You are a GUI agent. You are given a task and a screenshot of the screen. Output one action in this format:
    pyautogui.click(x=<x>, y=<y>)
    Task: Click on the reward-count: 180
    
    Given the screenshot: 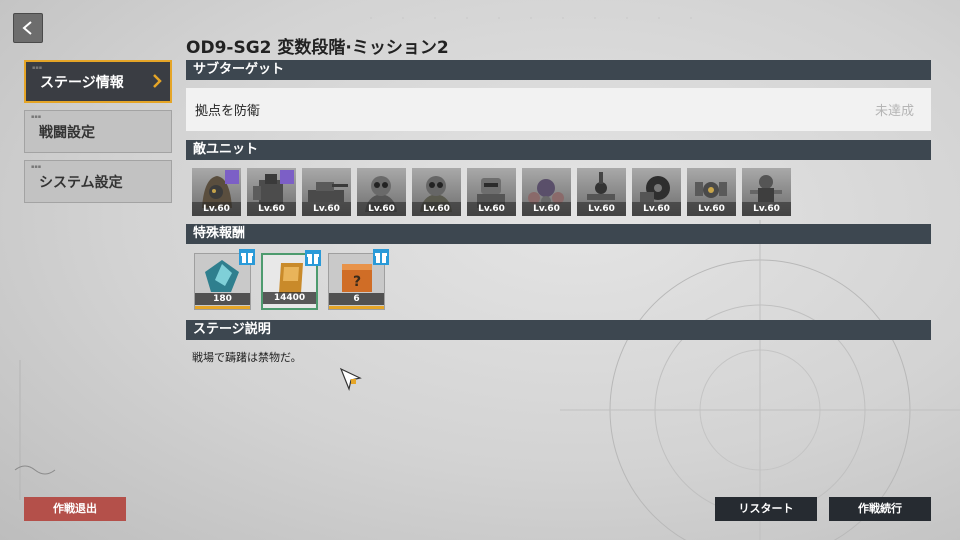 What is the action you would take?
    pyautogui.click(x=222, y=299)
    